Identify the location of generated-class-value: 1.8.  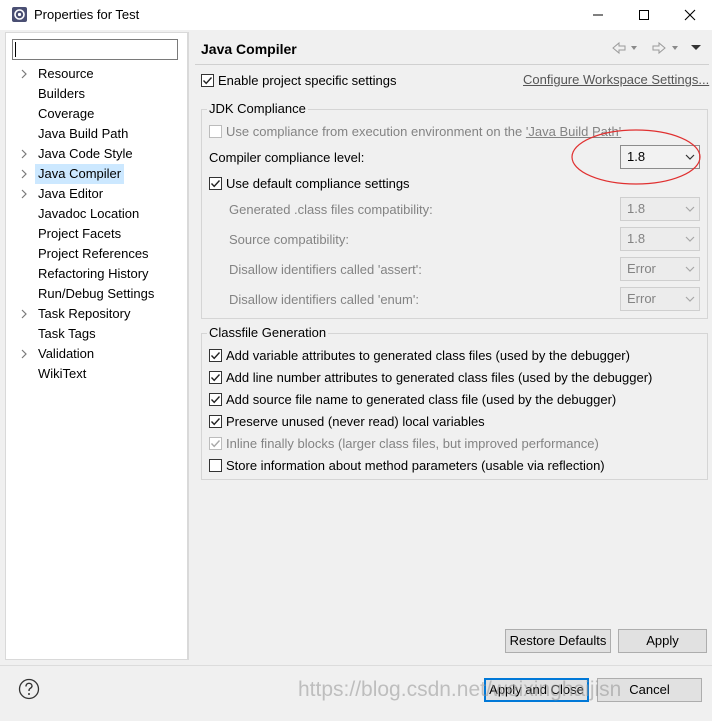
(636, 208).